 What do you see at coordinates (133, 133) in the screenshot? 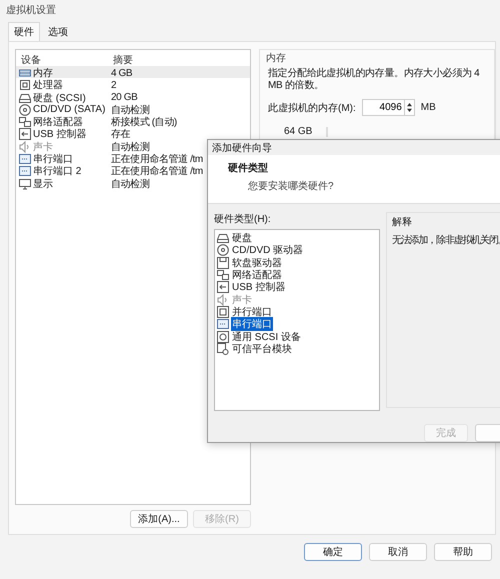
I see `device-row: USB 控制器 存在` at bounding box center [133, 133].